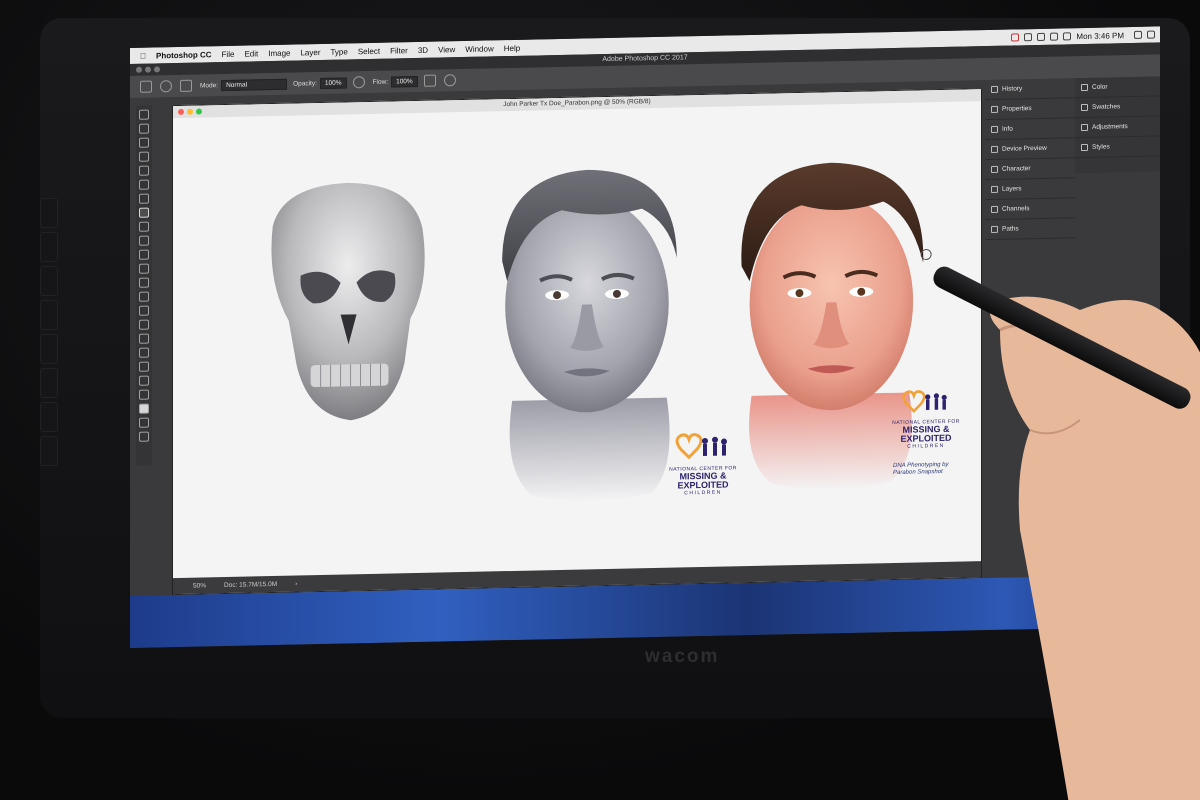 The image size is (1200, 800). Describe the element at coordinates (144, 184) in the screenshot. I see `eyedropper-icon` at that location.